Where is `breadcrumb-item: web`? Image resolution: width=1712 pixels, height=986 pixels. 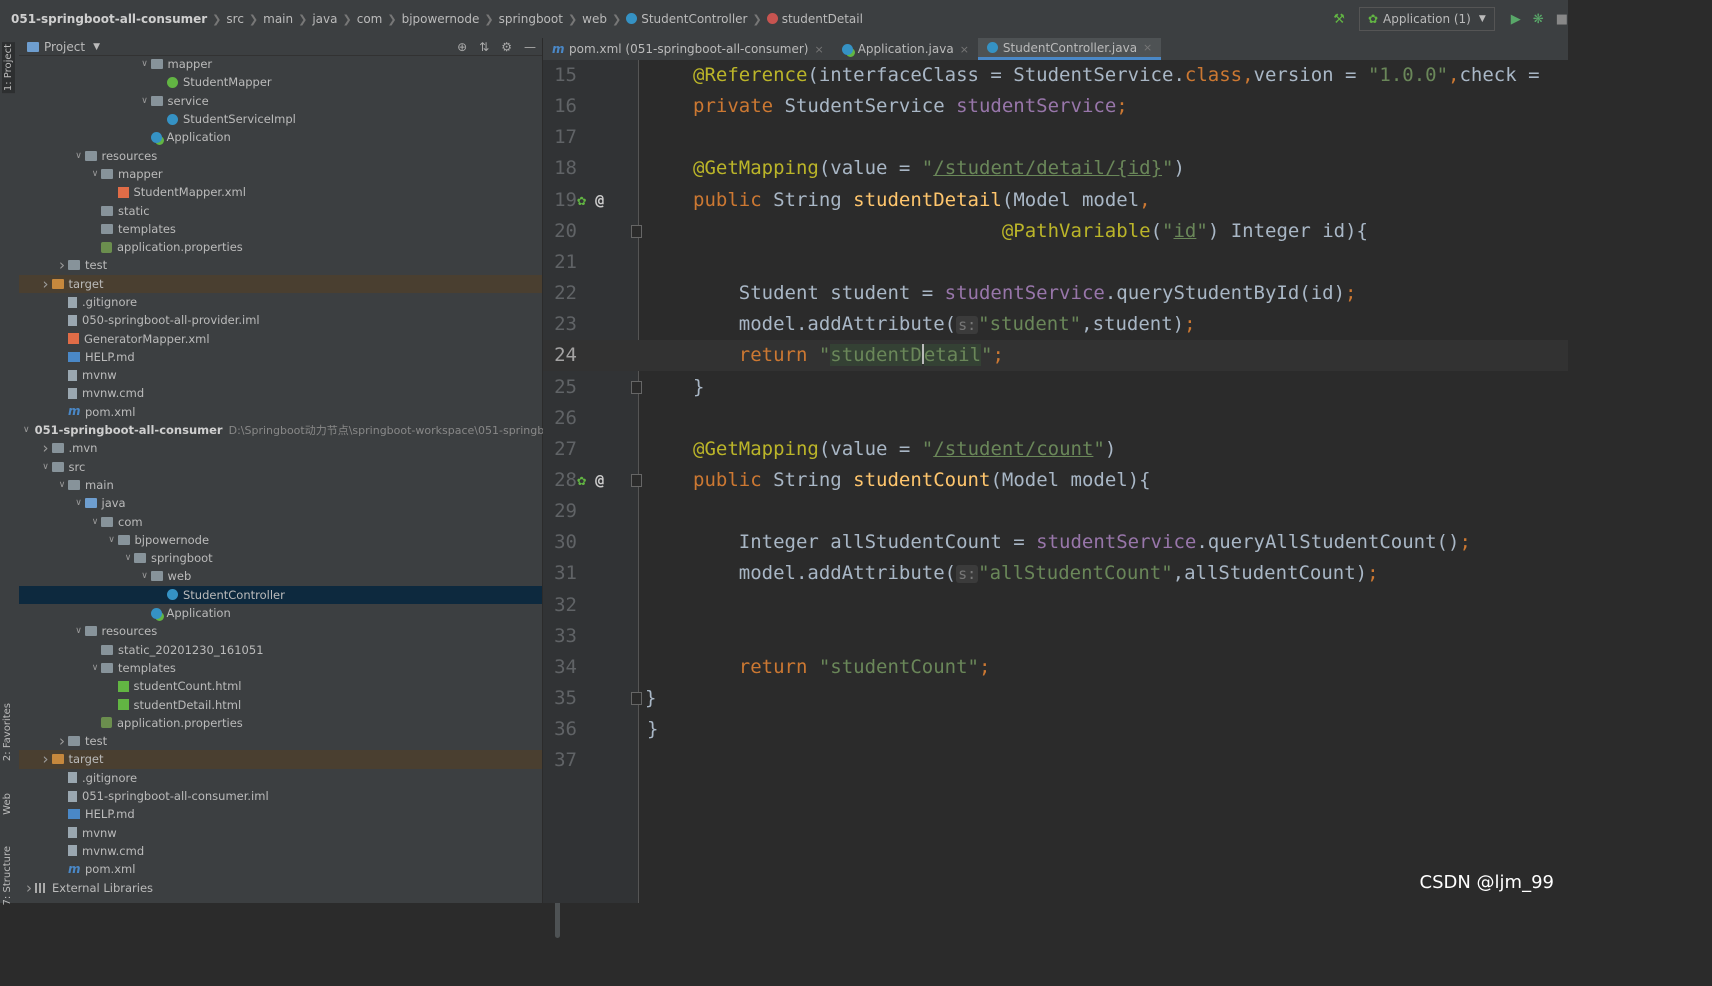
breadcrumb-item: web is located at coordinates (594, 19).